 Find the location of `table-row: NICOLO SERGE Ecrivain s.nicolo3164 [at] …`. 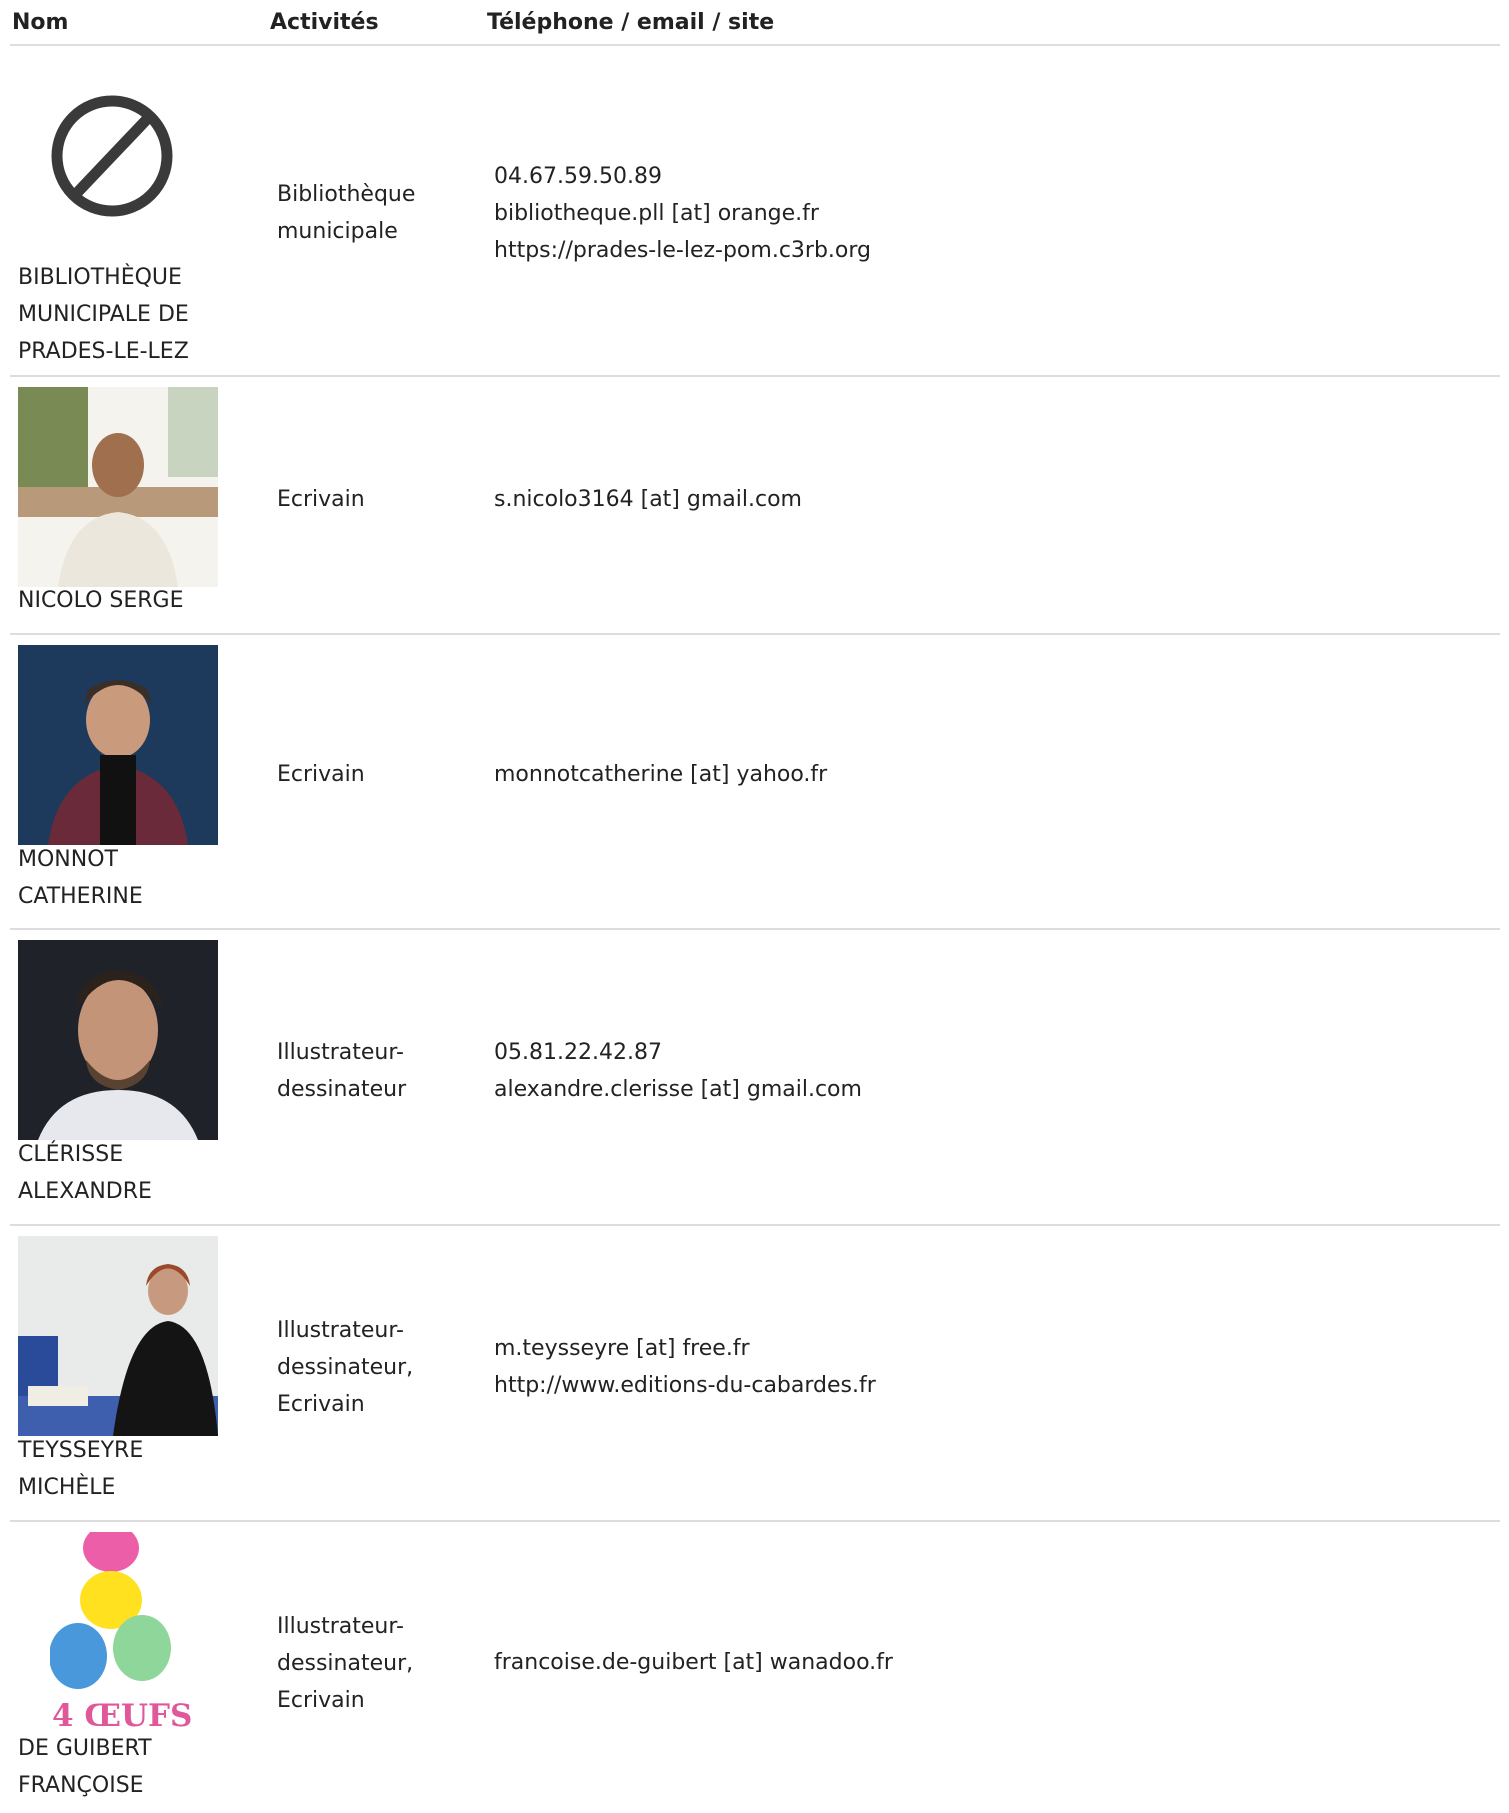

table-row: NICOLO SERGE Ecrivain s.nicolo3164 [at] … is located at coordinates (755, 506).